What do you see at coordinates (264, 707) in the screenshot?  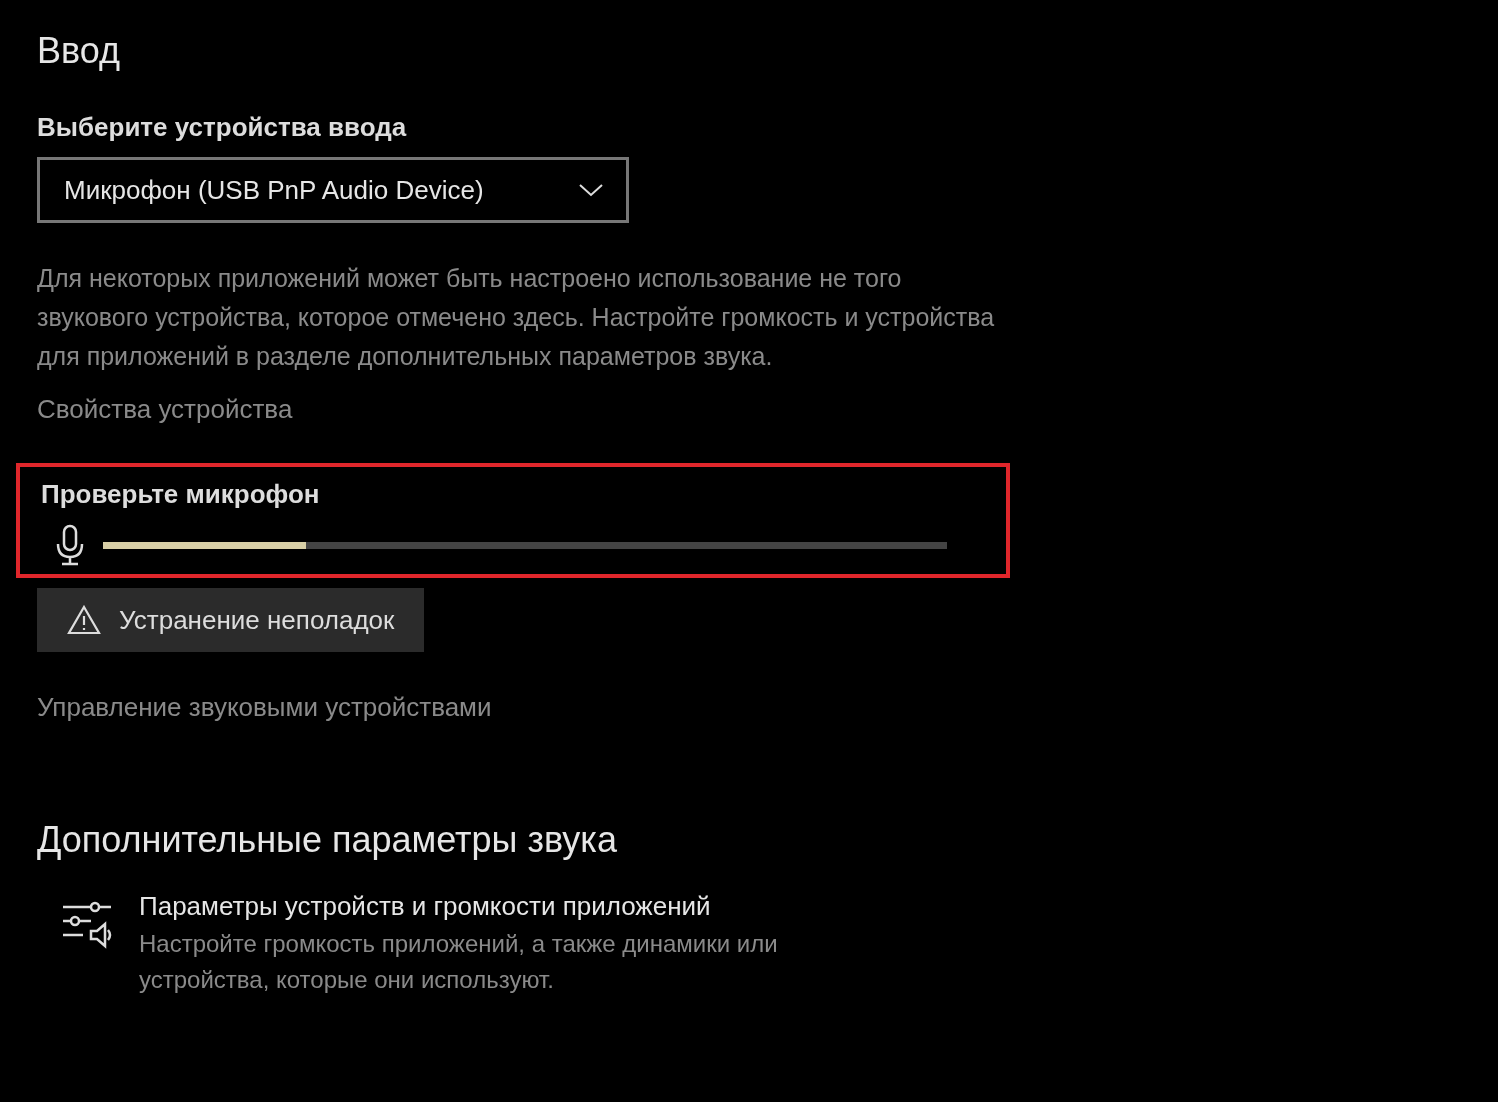 I see `manage-devices-link: Управление звуковыми устройствами` at bounding box center [264, 707].